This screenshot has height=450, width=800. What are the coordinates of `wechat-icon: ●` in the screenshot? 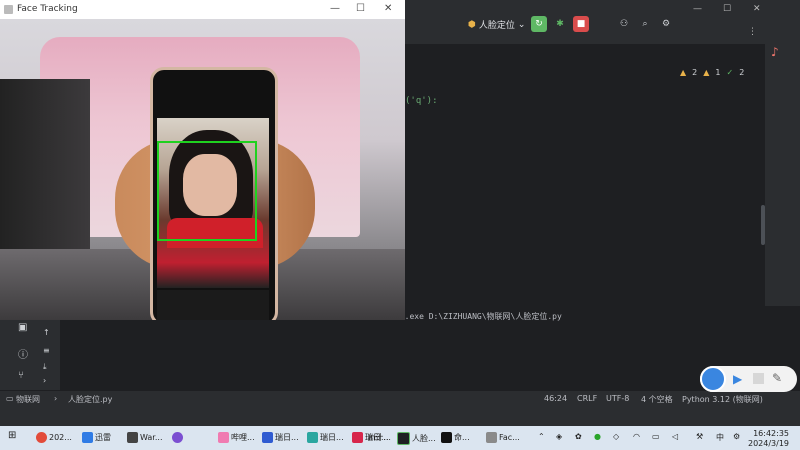 It's located at (597, 436).